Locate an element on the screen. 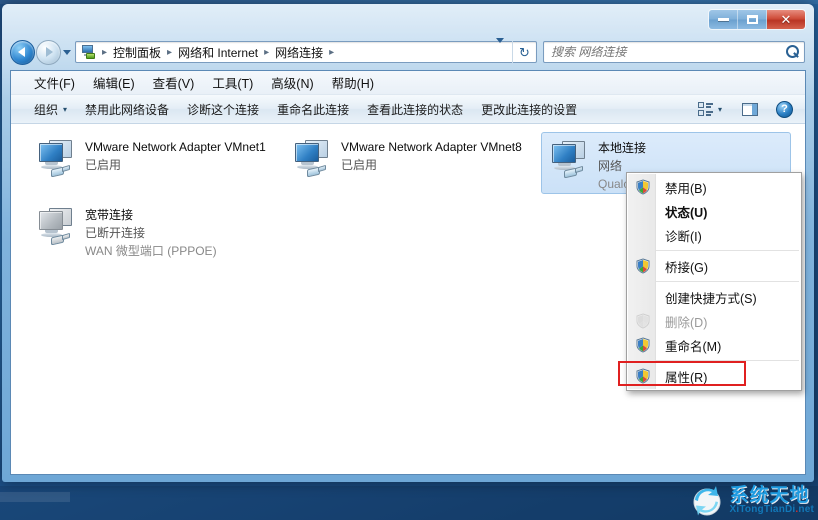 The height and width of the screenshot is (520, 818). title-bar: ✕ is located at coordinates (408, 19).